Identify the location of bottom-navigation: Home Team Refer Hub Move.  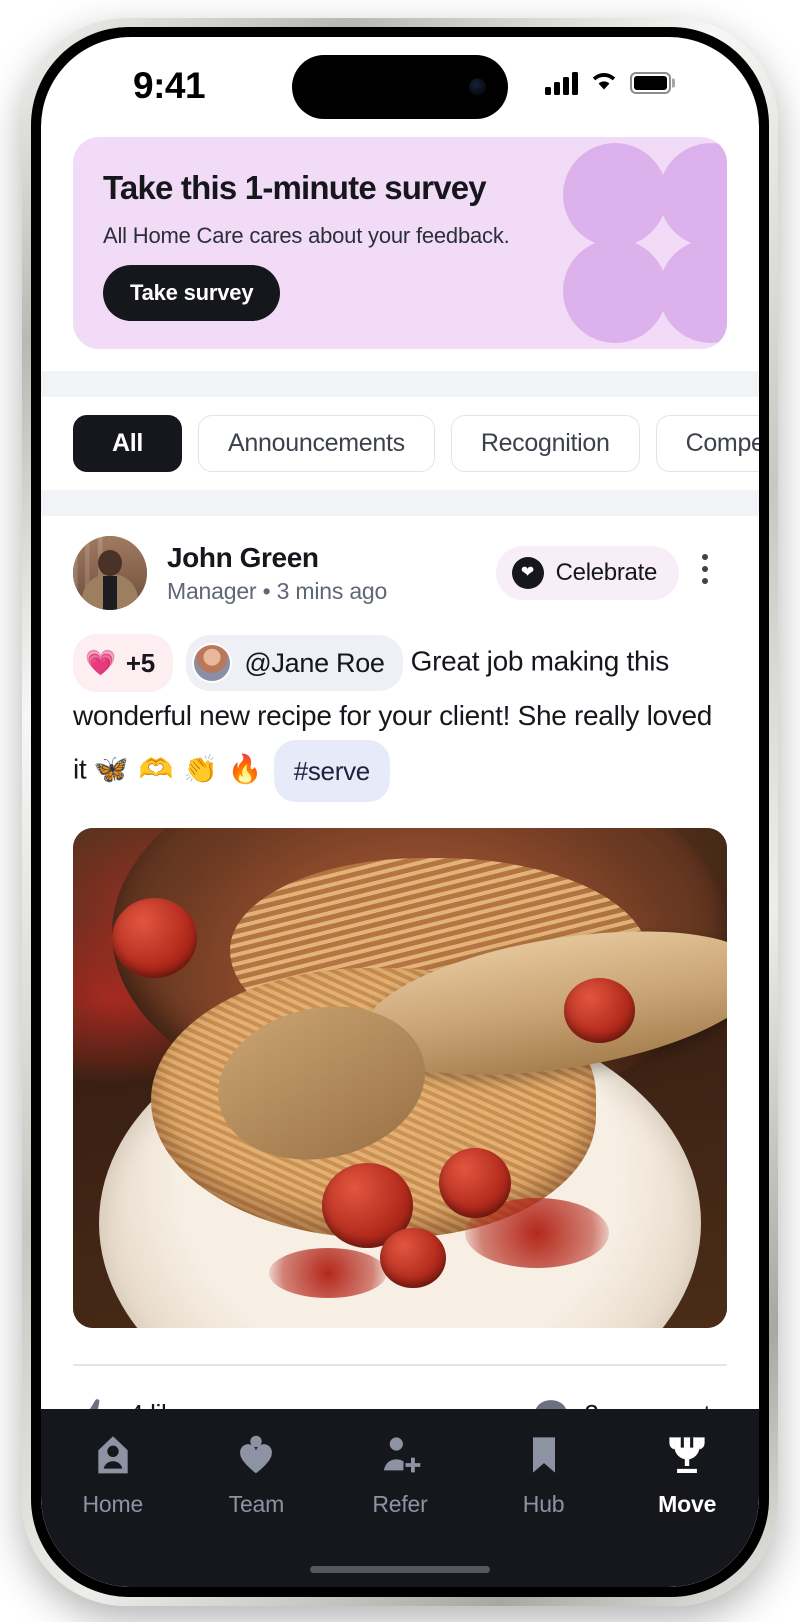
(400, 1498).